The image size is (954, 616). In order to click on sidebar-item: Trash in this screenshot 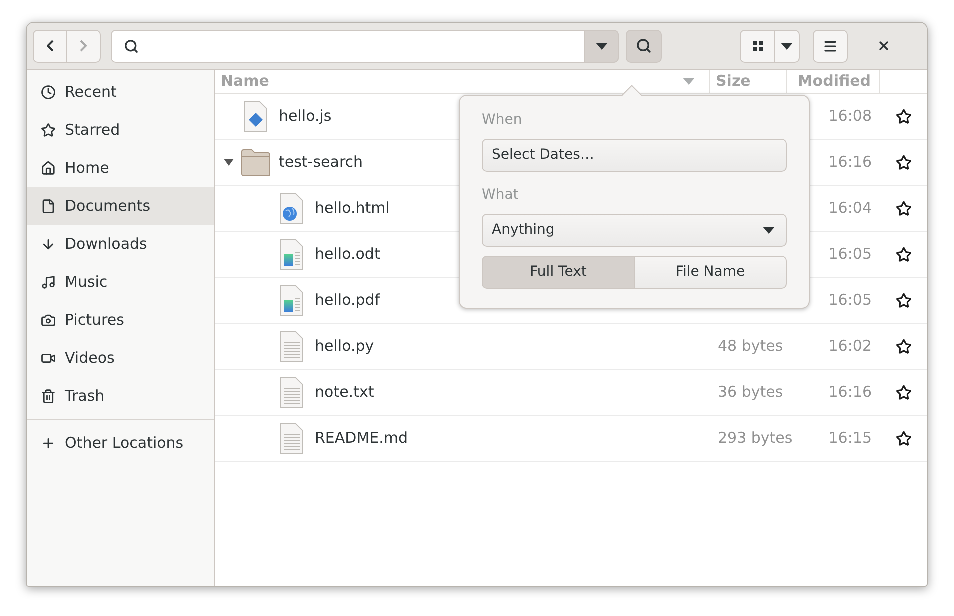, I will do `click(120, 396)`.